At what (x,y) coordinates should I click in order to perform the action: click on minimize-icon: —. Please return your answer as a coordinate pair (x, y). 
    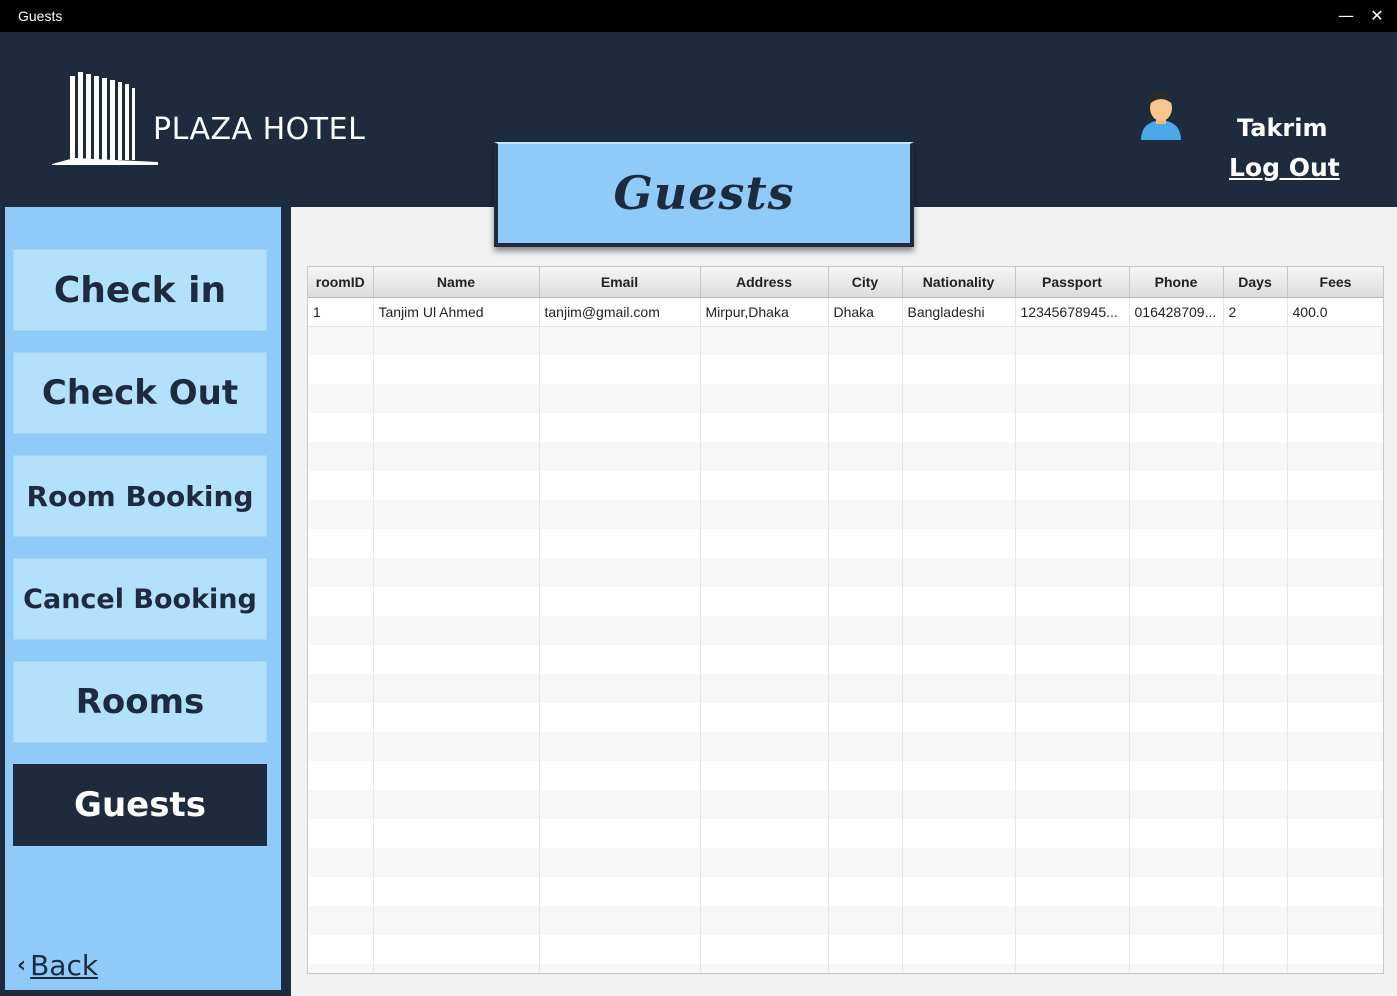
    Looking at the image, I should click on (1346, 16).